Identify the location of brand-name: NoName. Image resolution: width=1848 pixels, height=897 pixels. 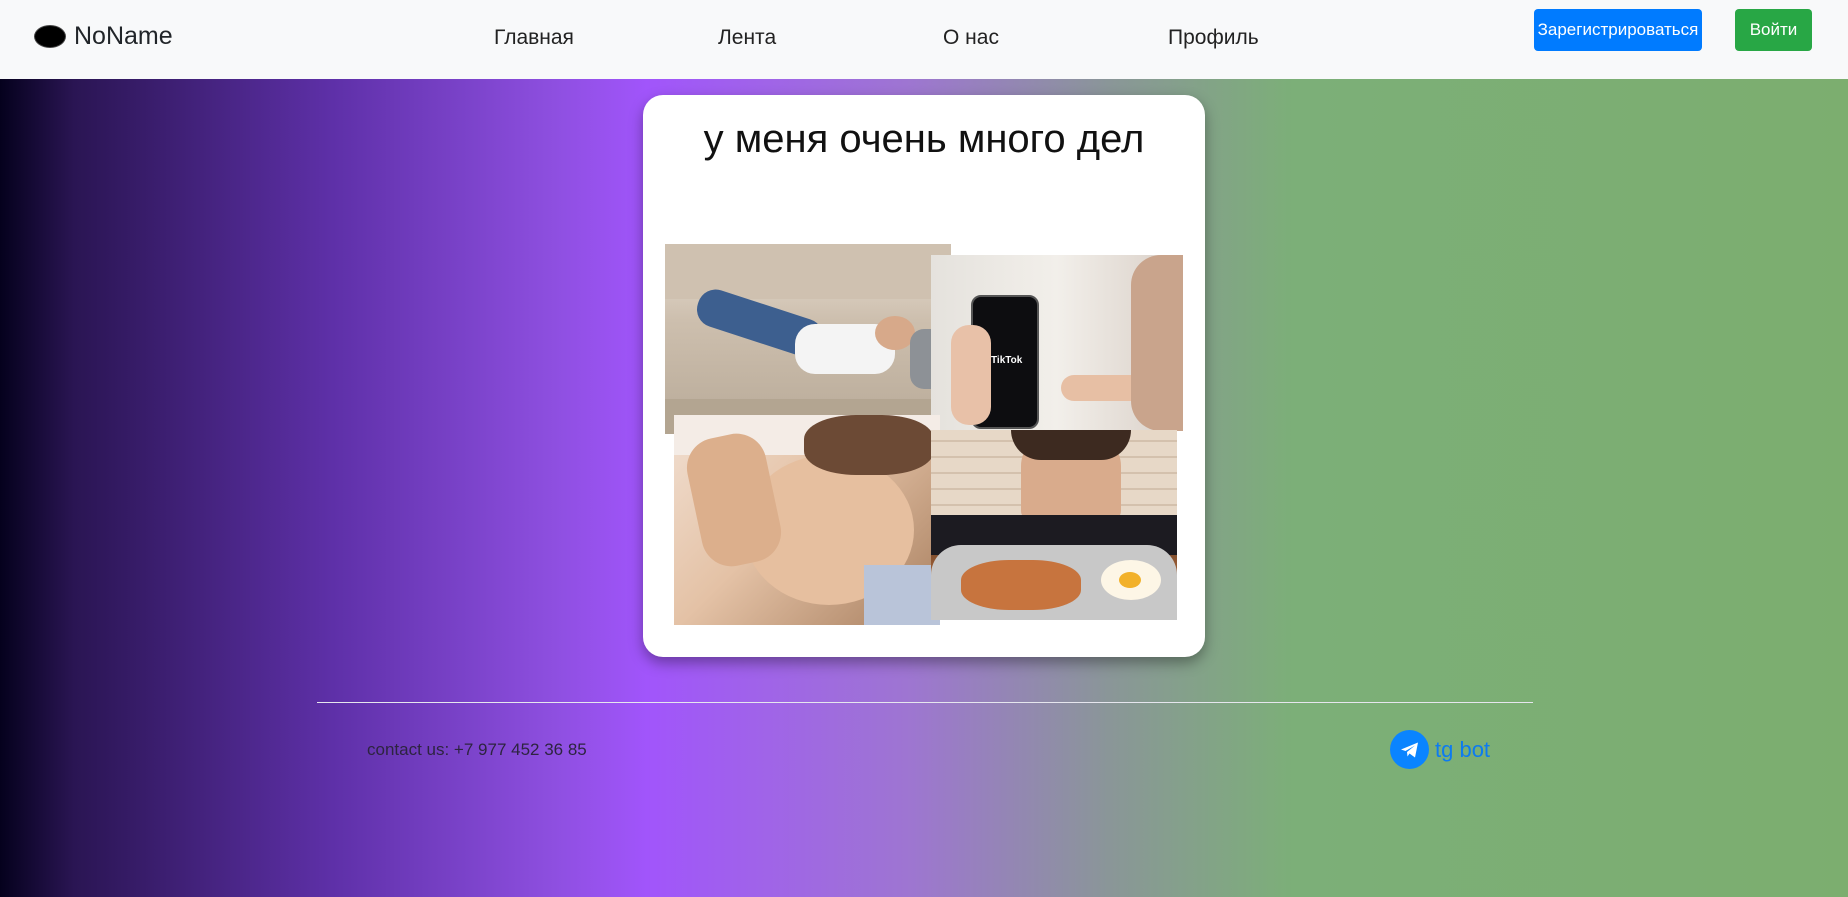
(123, 36).